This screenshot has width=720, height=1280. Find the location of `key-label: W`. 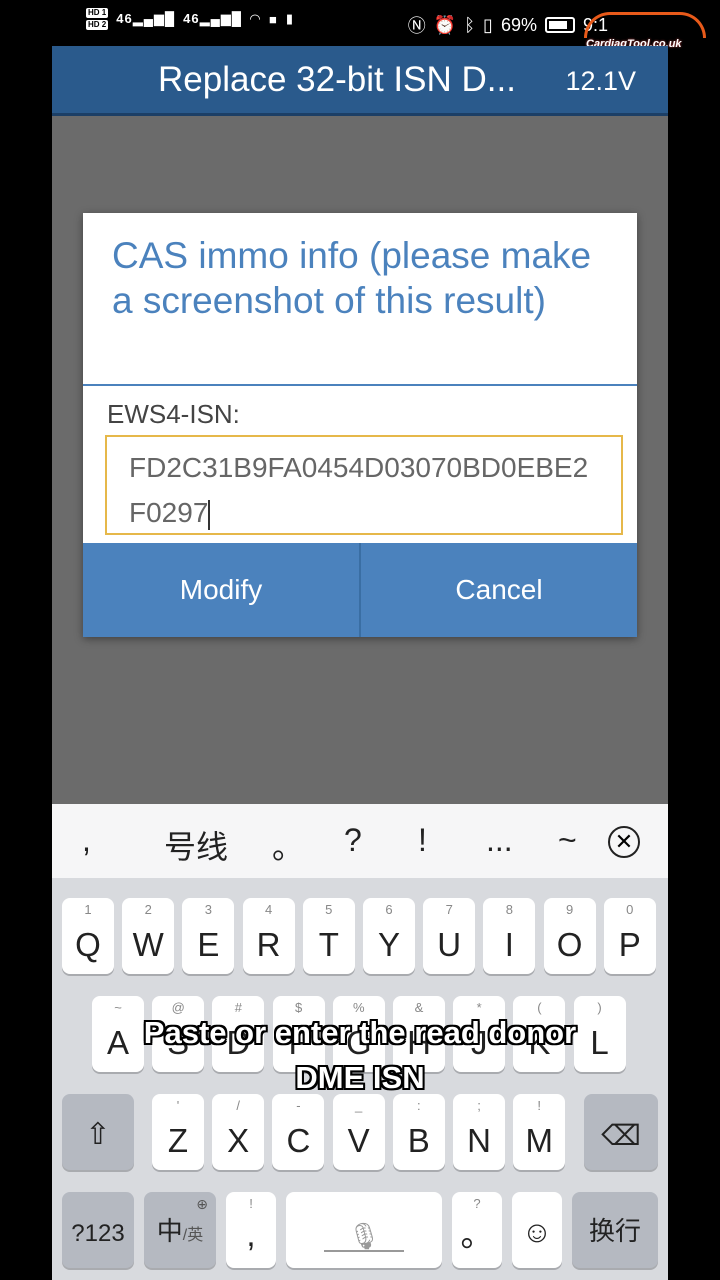

key-label: W is located at coordinates (148, 944).